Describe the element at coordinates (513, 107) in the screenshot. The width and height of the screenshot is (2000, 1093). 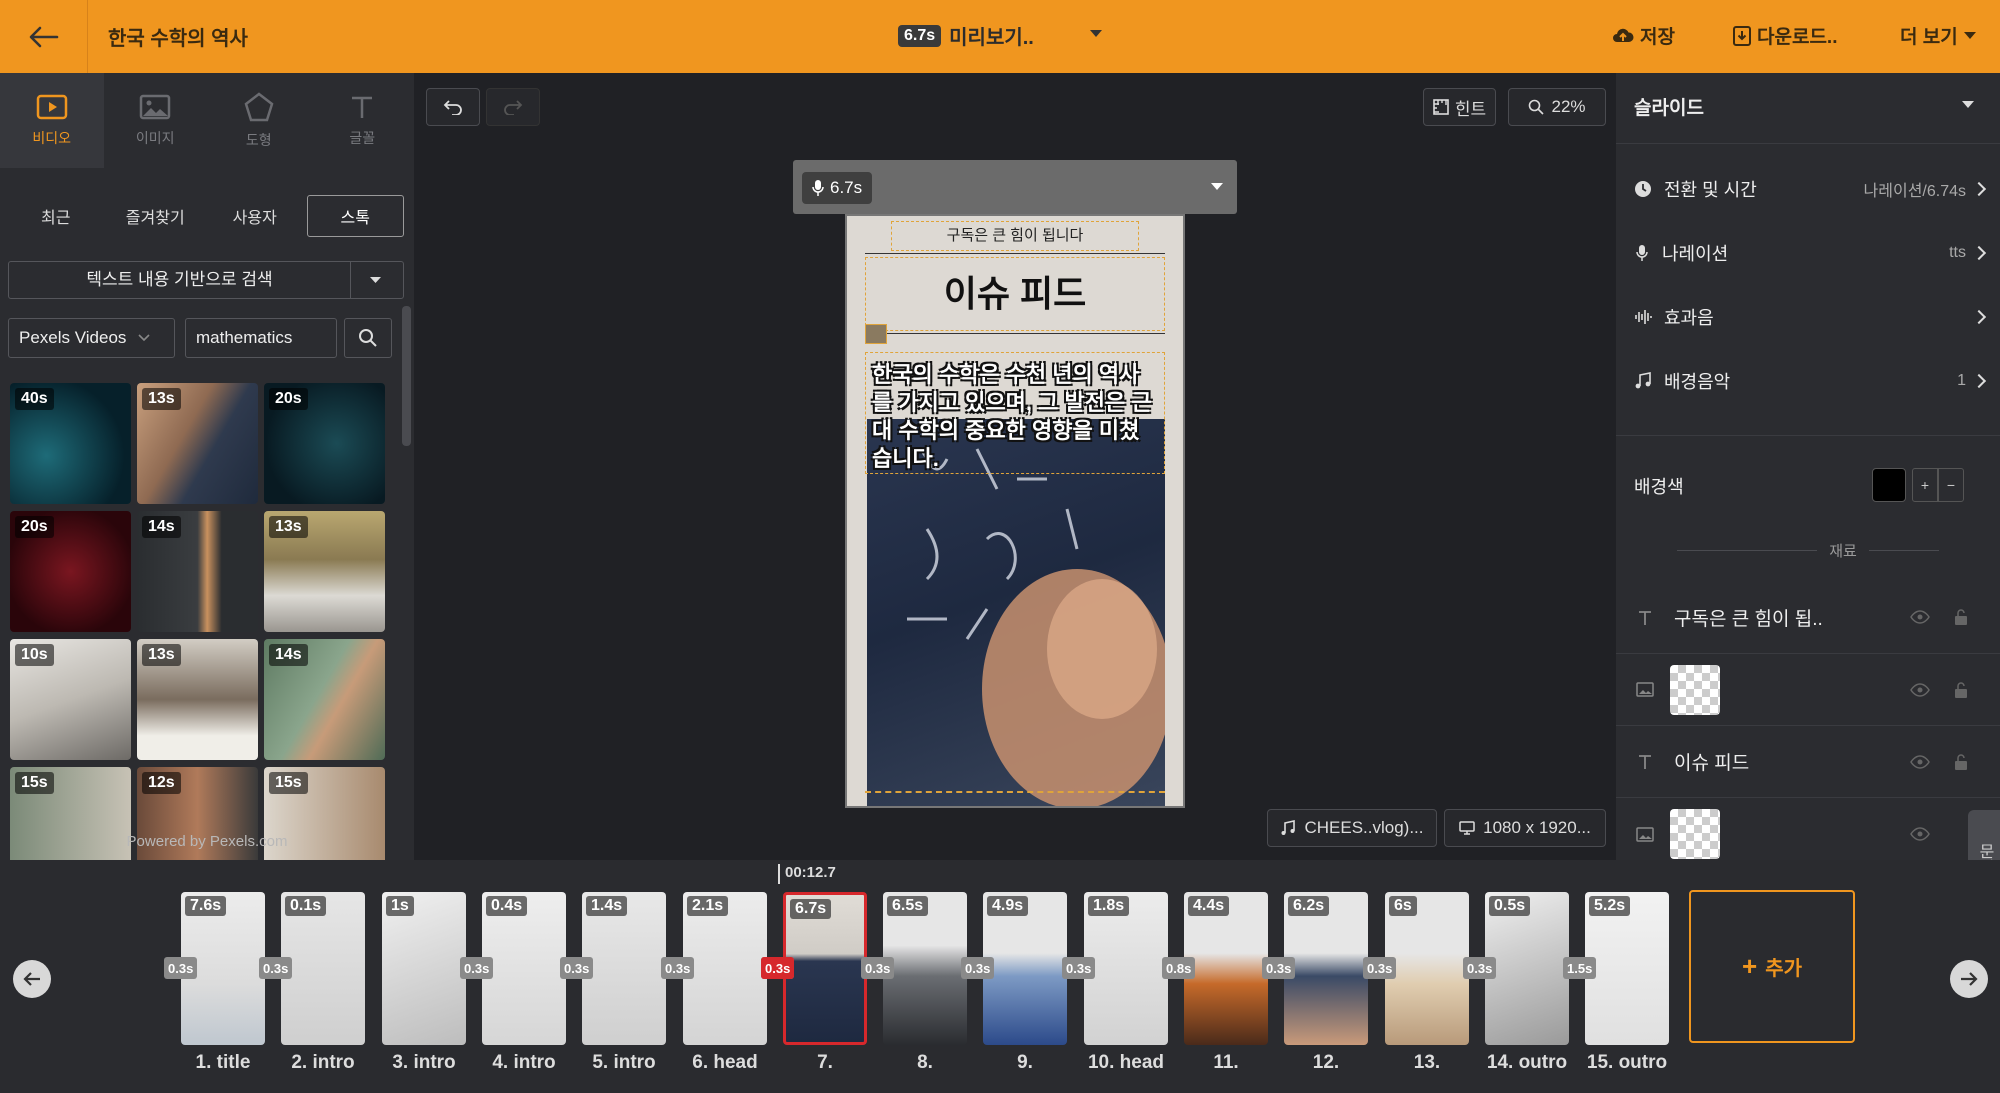
I see `redo-button` at that location.